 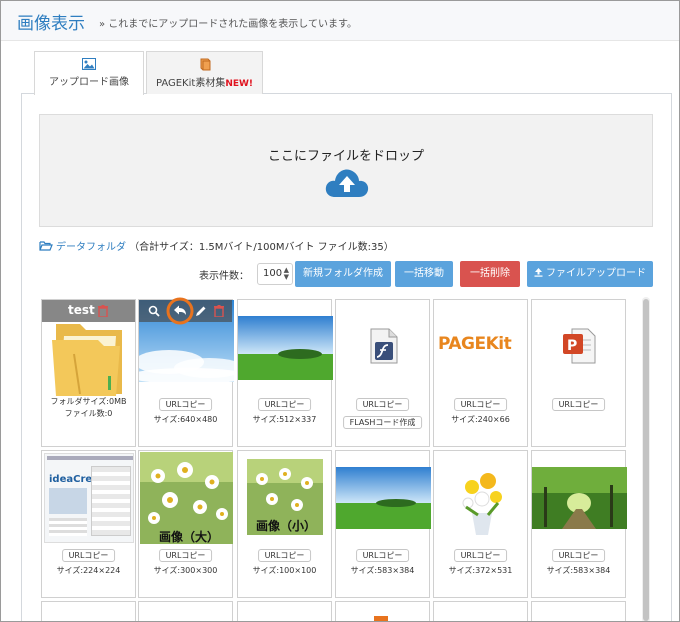 What do you see at coordinates (89, 82) in the screenshot?
I see `tab-upload-label: アップロード画像` at bounding box center [89, 82].